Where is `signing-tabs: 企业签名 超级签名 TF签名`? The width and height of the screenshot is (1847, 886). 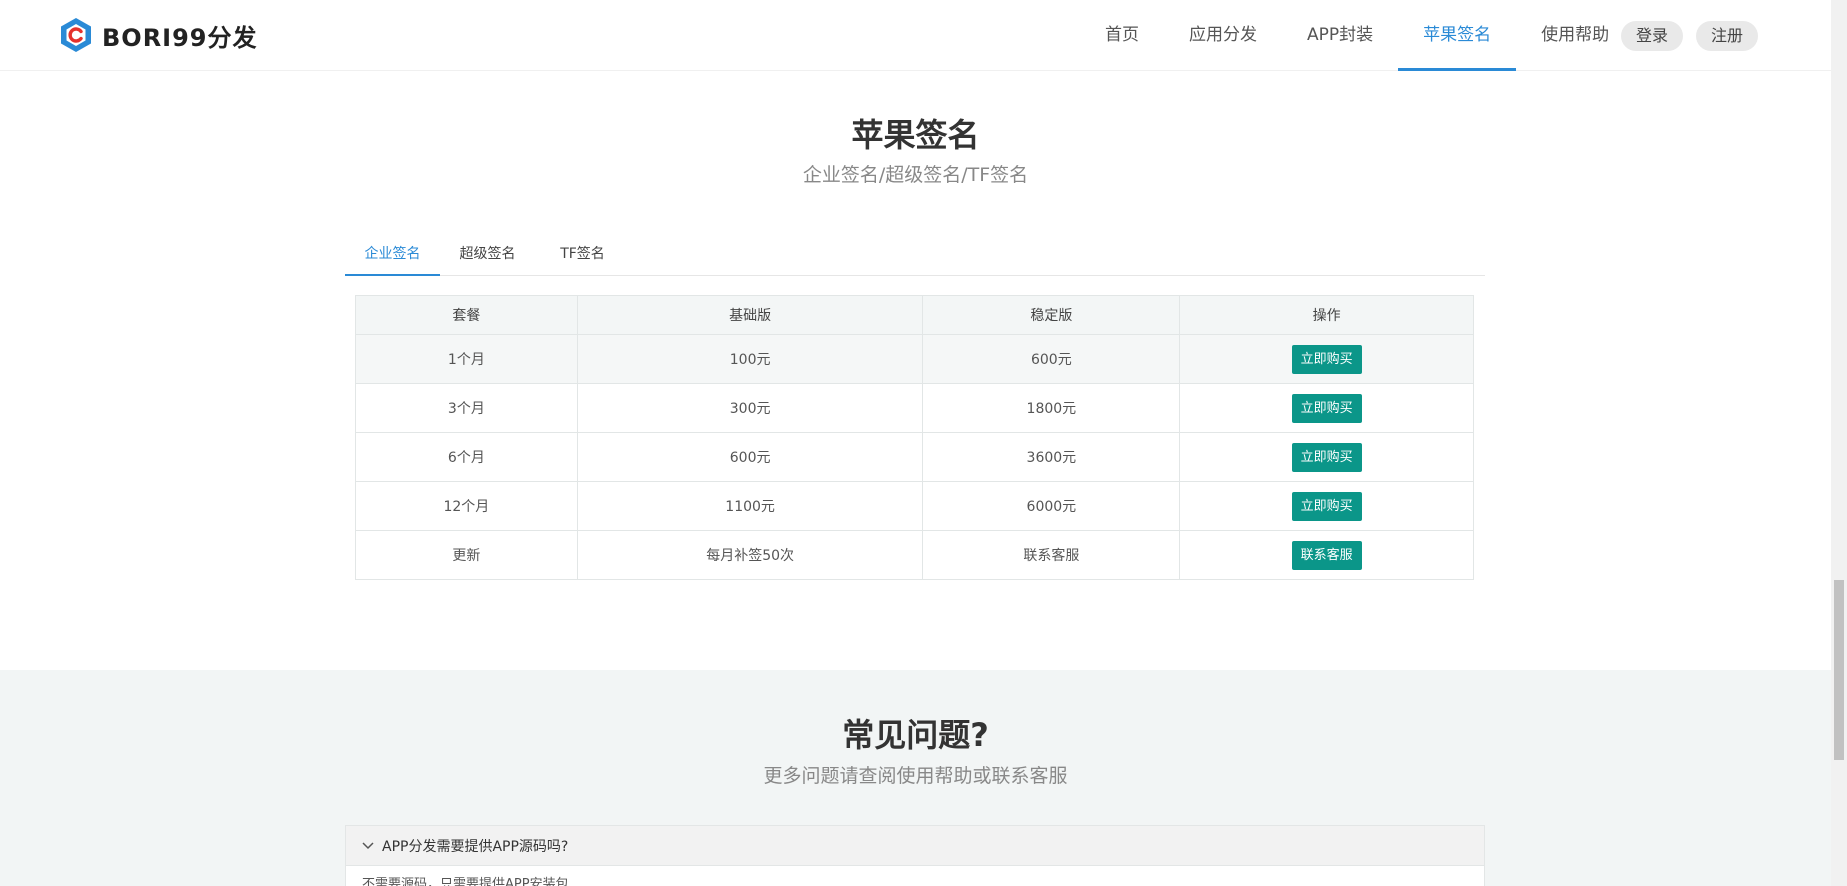
signing-tabs: 企业签名 超级签名 TF签名 is located at coordinates (915, 256).